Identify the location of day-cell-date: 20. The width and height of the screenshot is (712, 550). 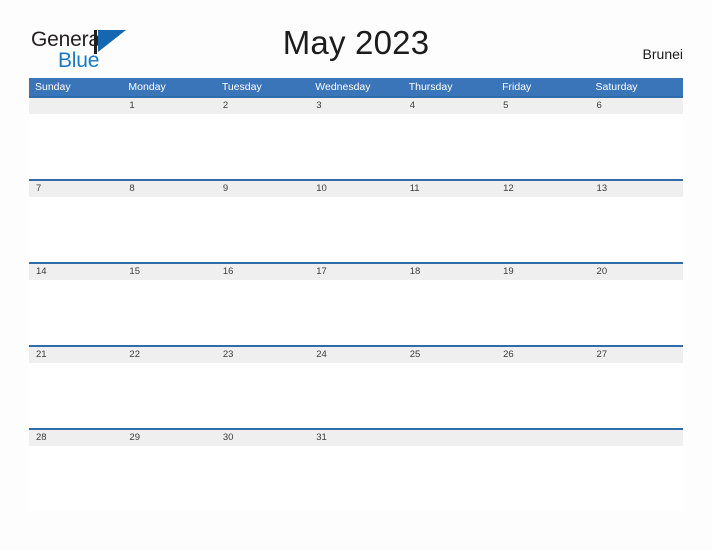
(636, 272).